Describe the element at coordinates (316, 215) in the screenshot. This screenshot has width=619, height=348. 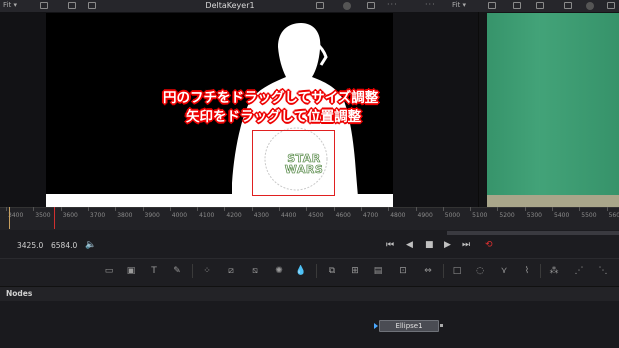
I see `ruler-tick-label: 4500` at that location.